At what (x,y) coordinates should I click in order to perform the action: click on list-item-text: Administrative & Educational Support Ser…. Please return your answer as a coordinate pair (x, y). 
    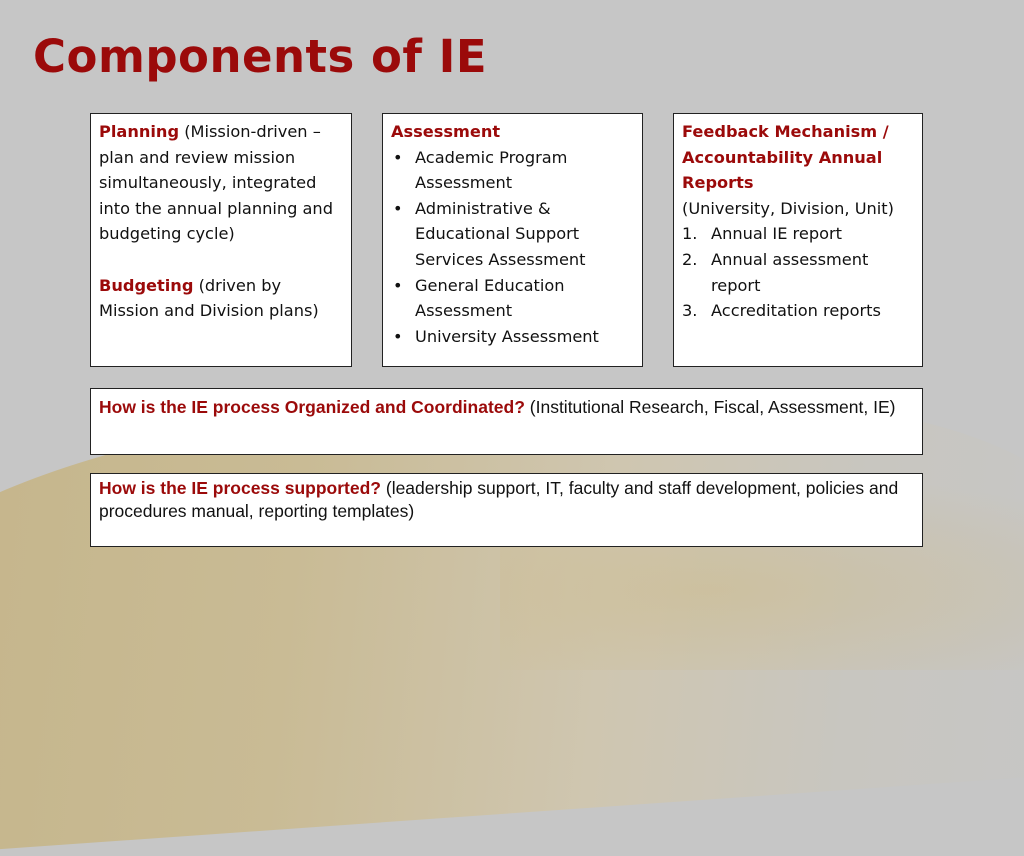
    Looking at the image, I should click on (500, 233).